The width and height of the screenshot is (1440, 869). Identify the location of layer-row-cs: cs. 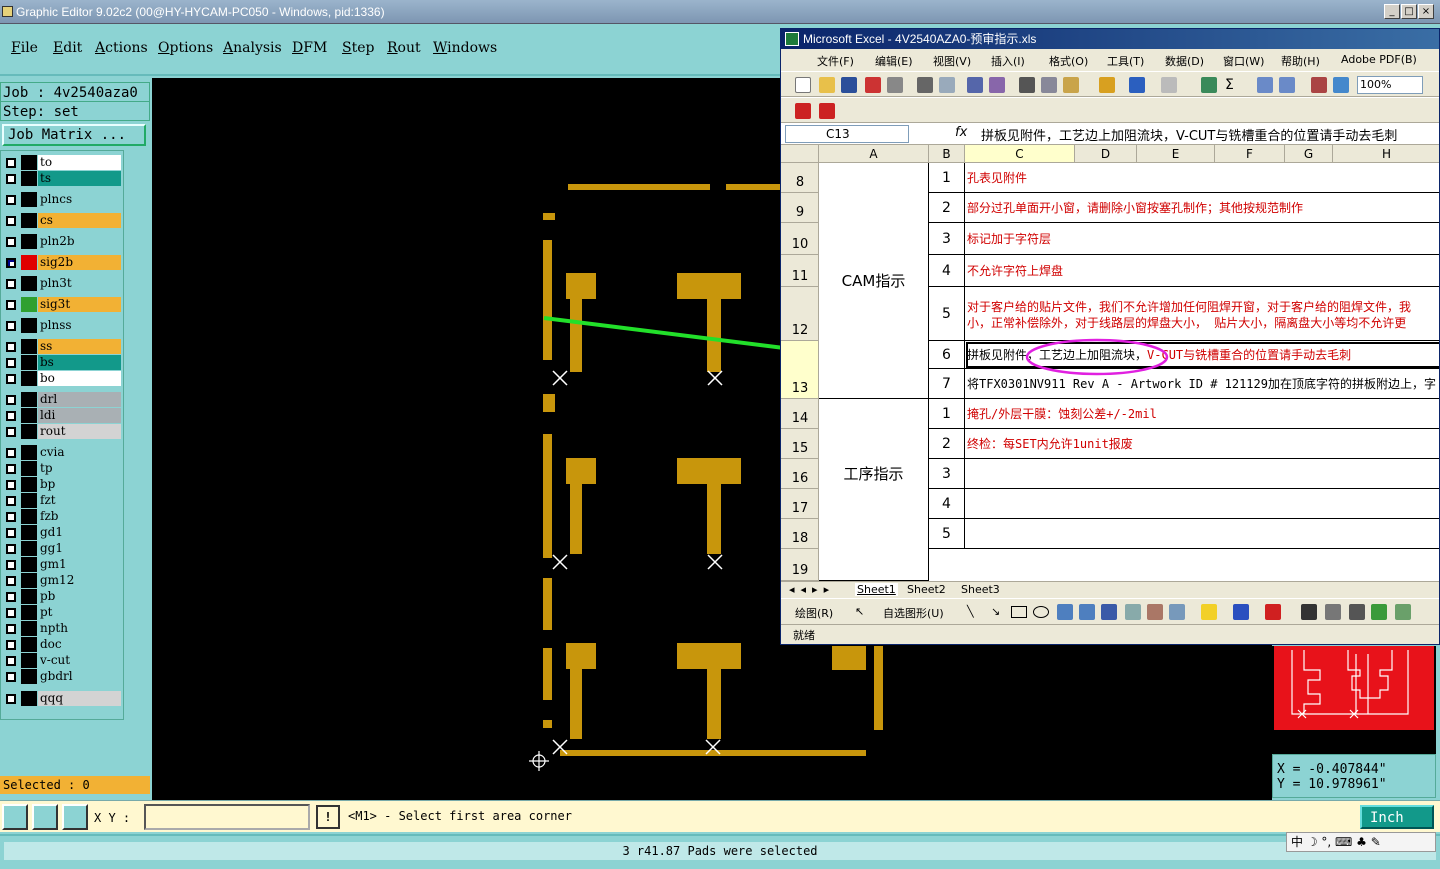
(62, 220).